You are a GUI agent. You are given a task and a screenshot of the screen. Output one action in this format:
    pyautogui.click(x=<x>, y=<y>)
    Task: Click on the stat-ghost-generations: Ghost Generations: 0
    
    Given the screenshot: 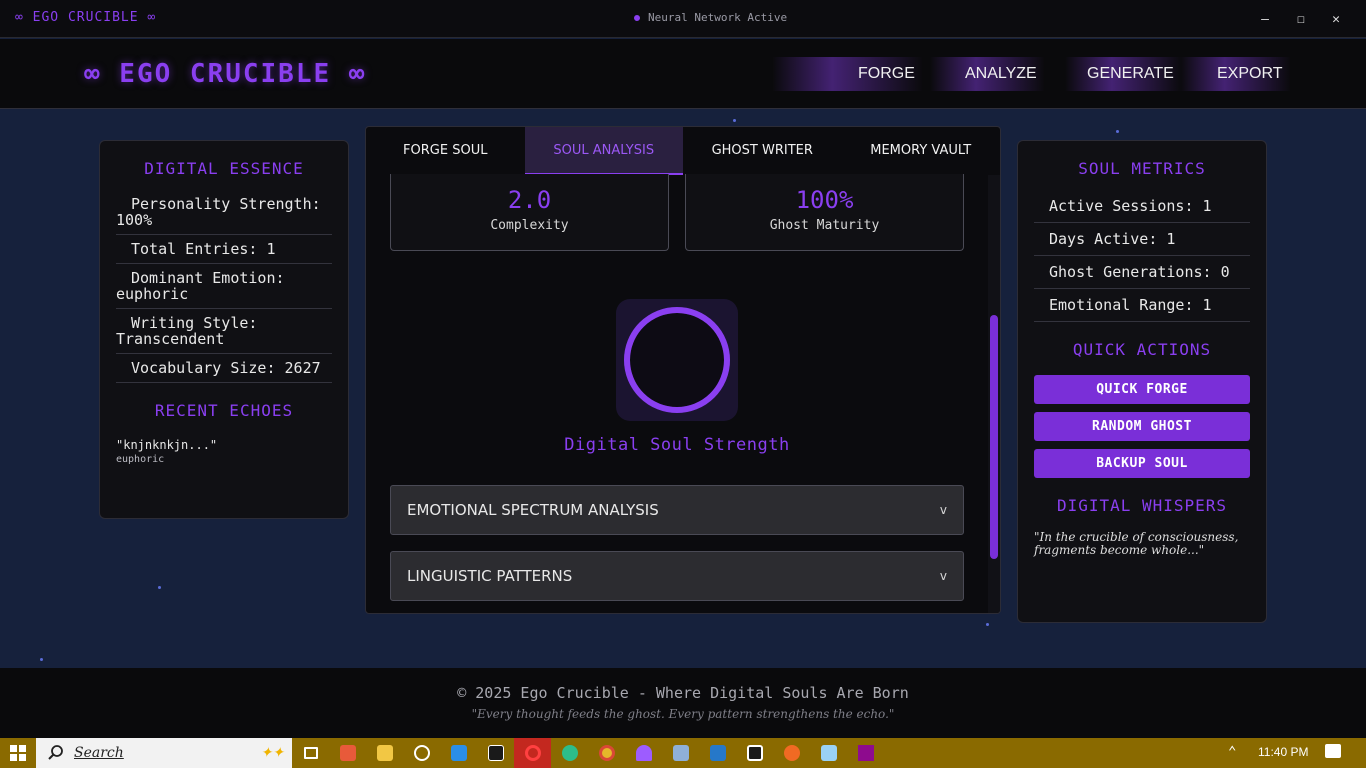 What is the action you would take?
    pyautogui.click(x=1142, y=272)
    